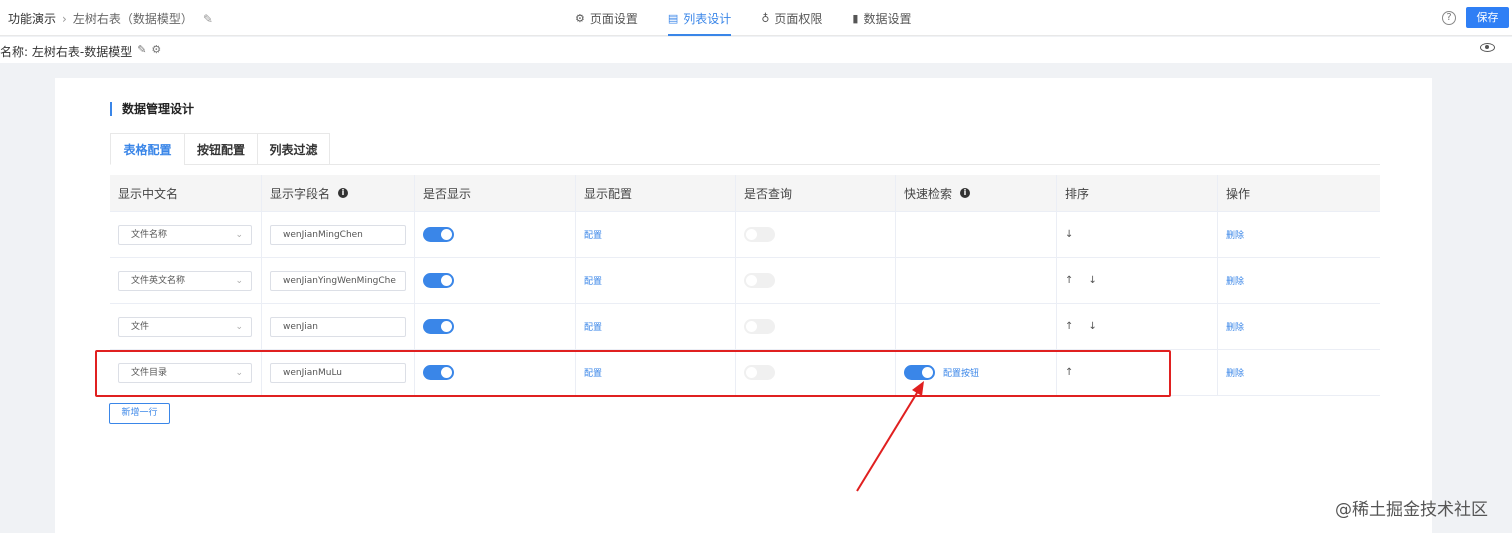  Describe the element at coordinates (66, 52) in the screenshot. I see `model-name-text: 名称: 左树右表-数据模型` at that location.